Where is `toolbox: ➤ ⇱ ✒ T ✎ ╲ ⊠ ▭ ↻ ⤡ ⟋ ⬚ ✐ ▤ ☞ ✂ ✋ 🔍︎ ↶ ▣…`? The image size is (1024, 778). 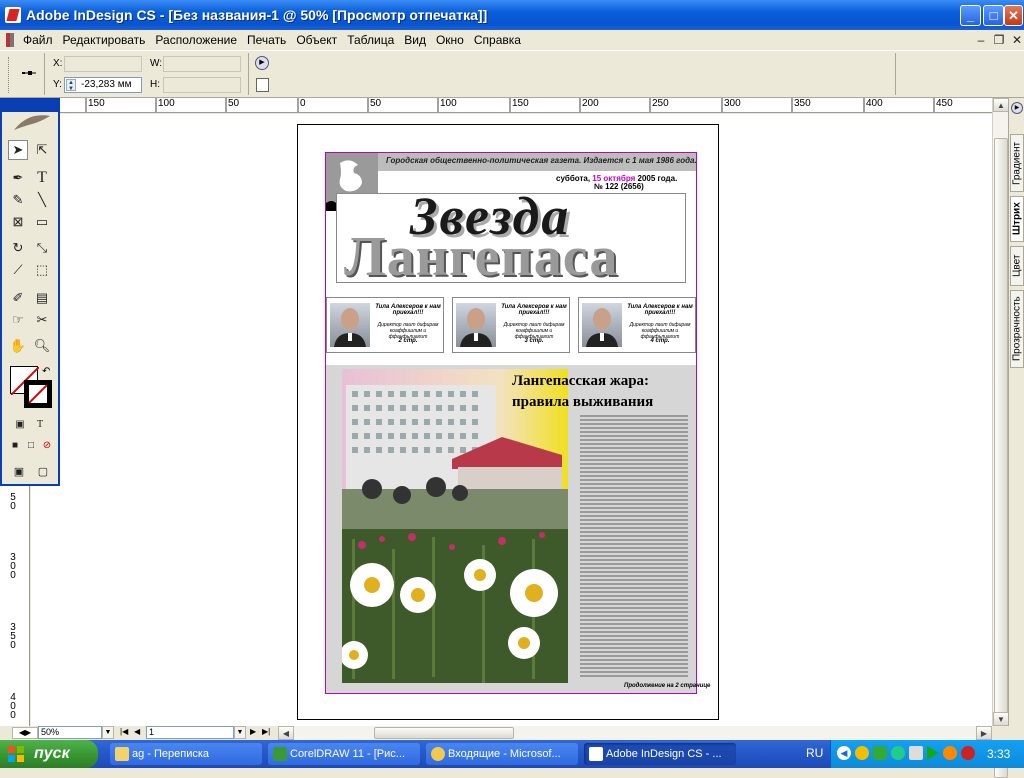
toolbox: ➤ ⇱ ✒ T ✎ ╲ ⊠ ▭ ↻ ⤡ ⟋ ⬚ ✐ ▤ ☞ ✂ ✋ 🔍︎ ↶ ▣… is located at coordinates (30, 292).